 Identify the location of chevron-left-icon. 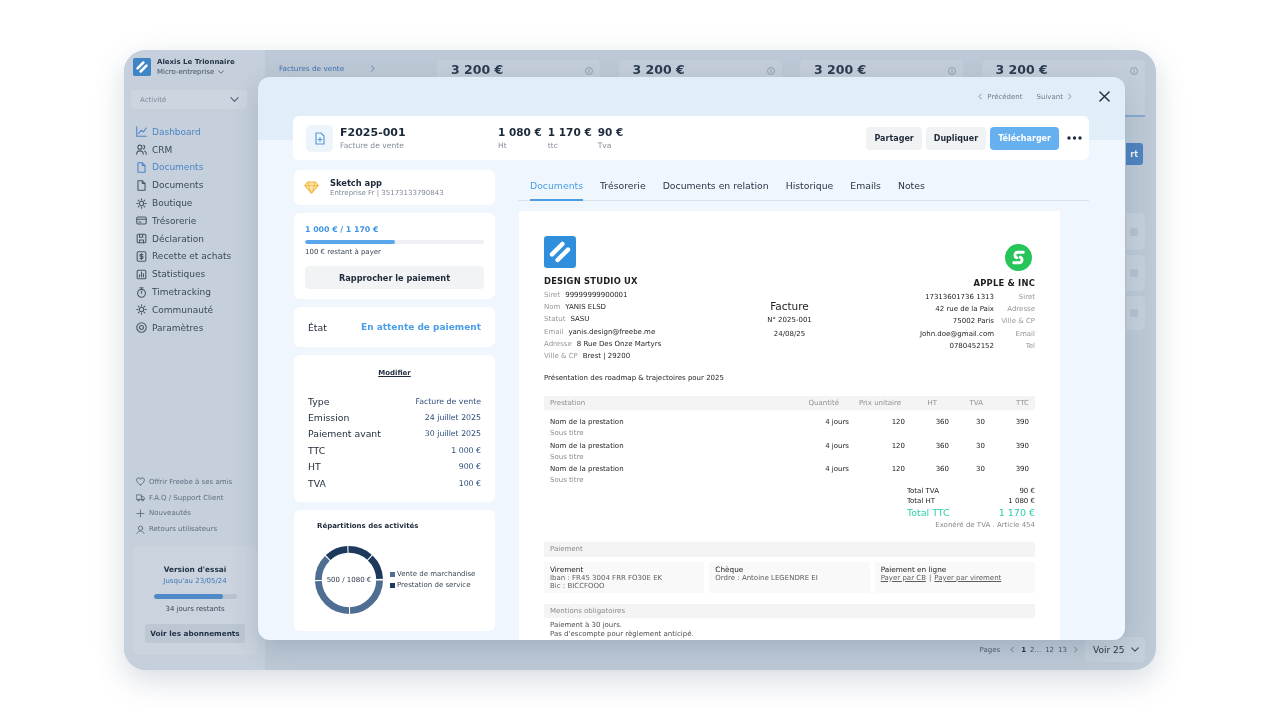
(980, 96).